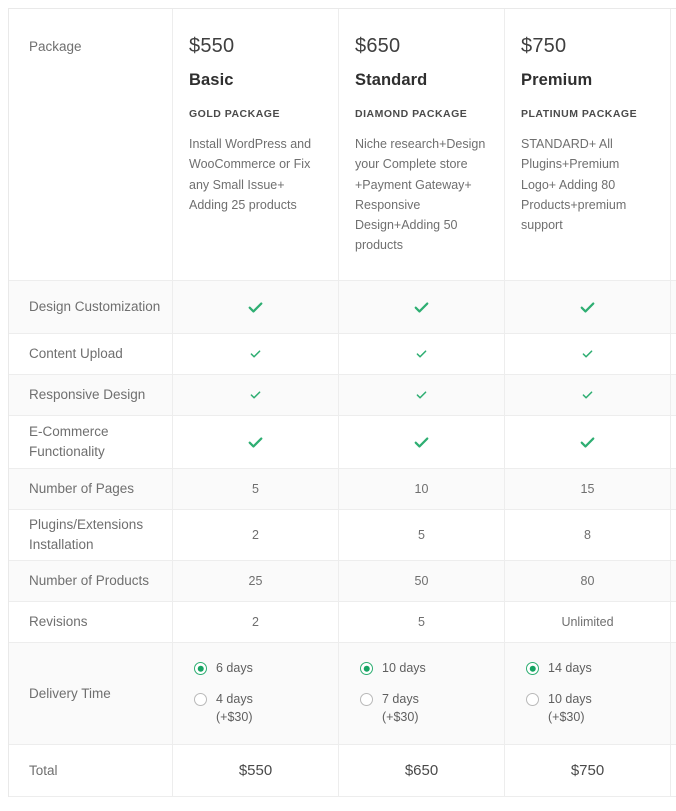  What do you see at coordinates (91, 622) in the screenshot?
I see `row-label-cell: Revisions` at bounding box center [91, 622].